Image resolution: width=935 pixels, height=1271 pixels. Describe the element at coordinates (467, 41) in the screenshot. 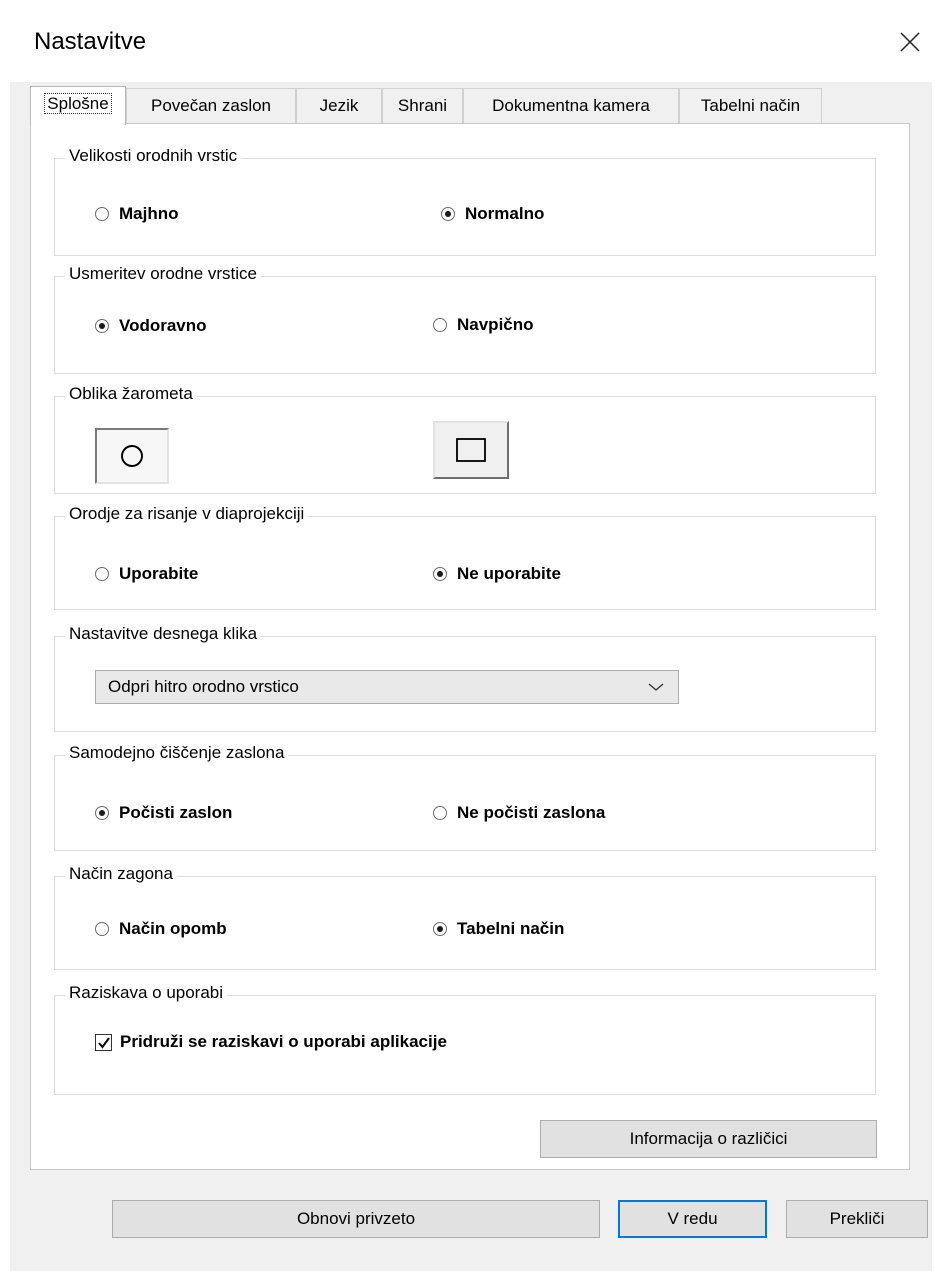

I see `title-bar: Nastavitve` at that location.